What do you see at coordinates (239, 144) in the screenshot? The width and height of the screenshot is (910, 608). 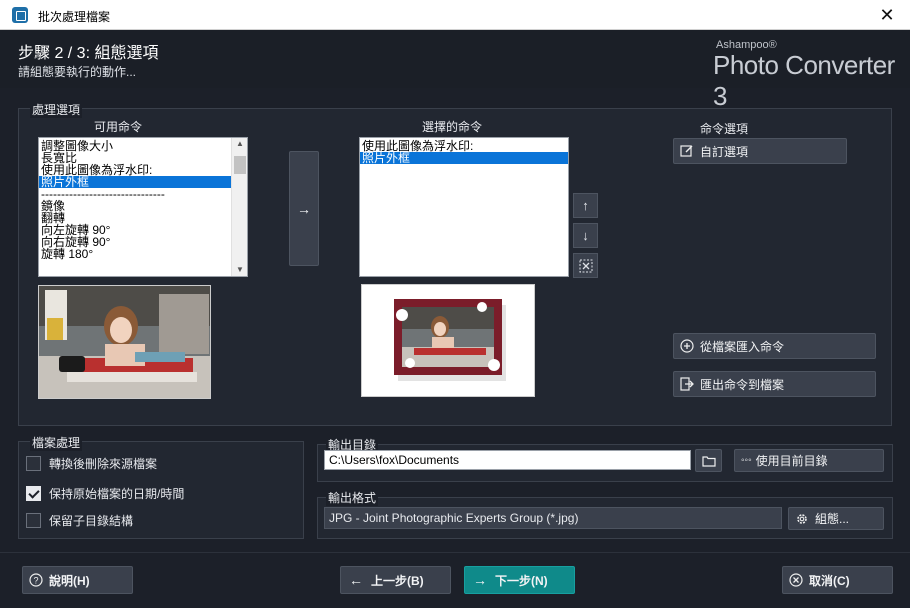 I see `scroll-up-icon: ▲` at bounding box center [239, 144].